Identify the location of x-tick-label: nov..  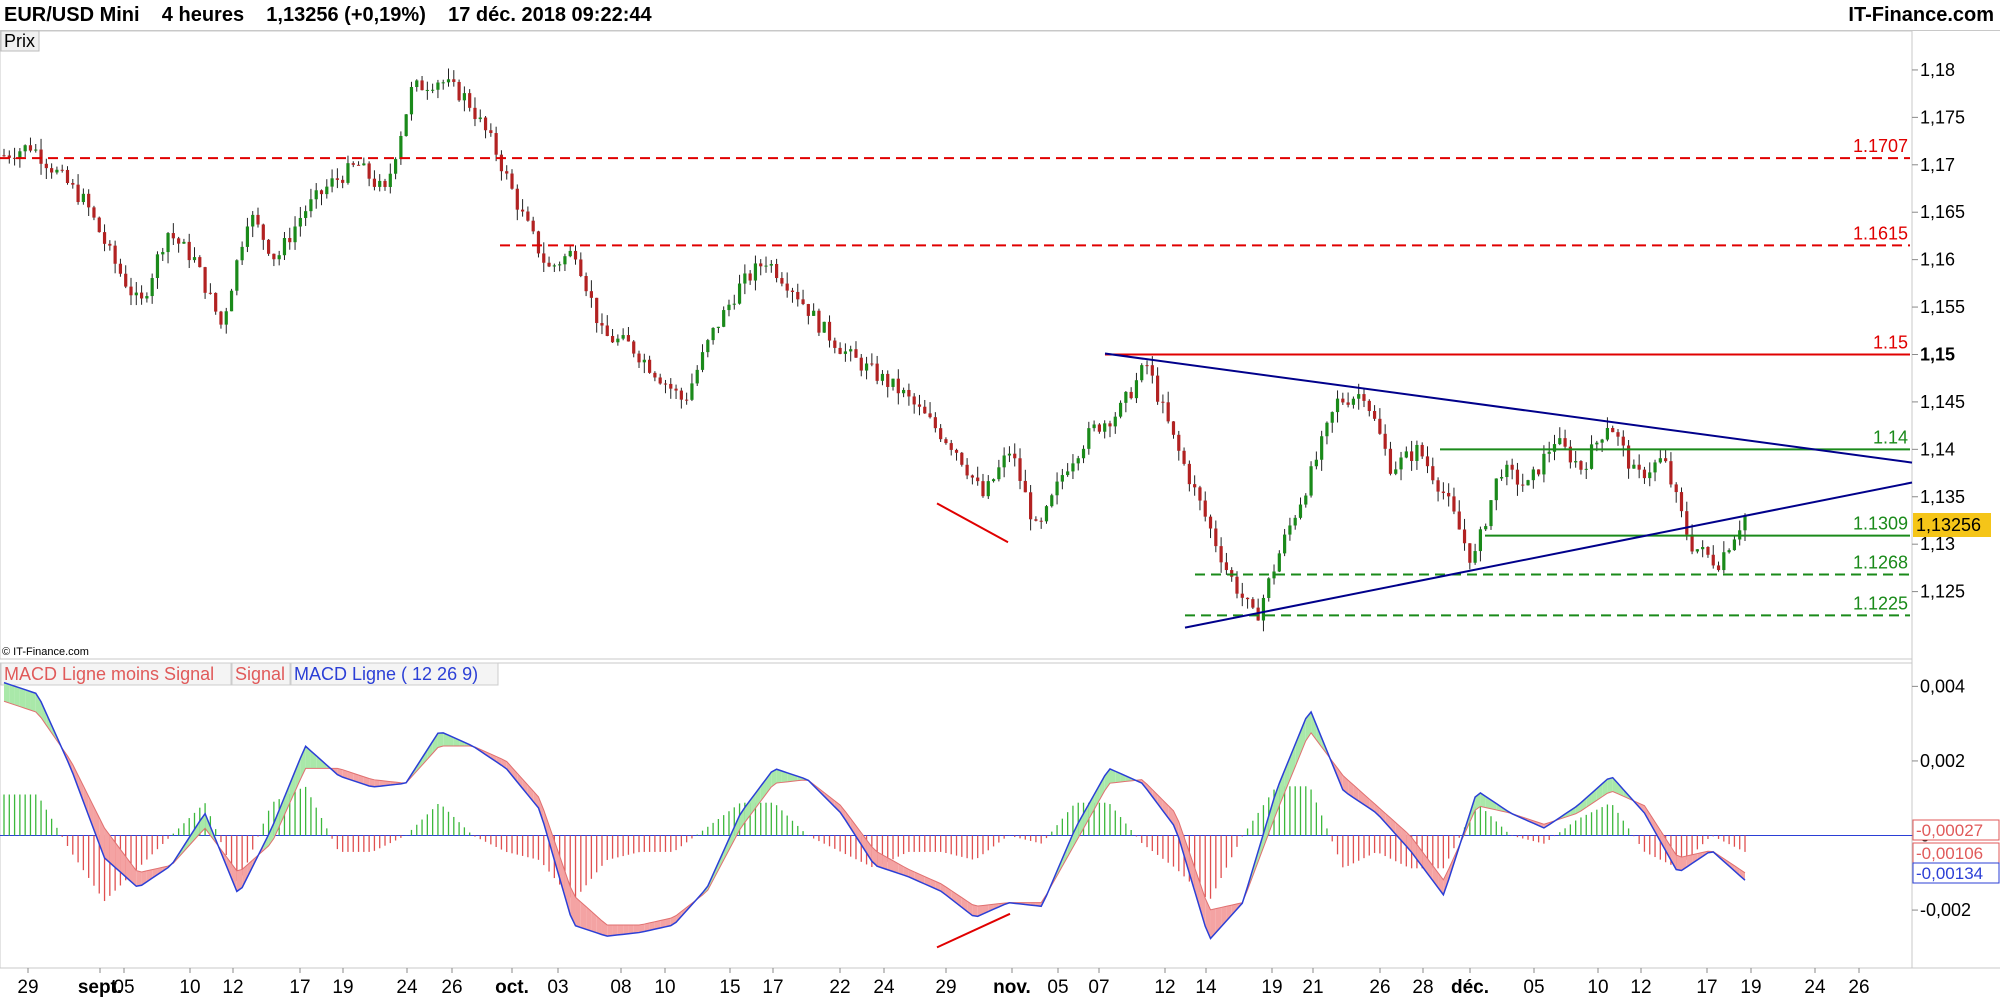
(1012, 987).